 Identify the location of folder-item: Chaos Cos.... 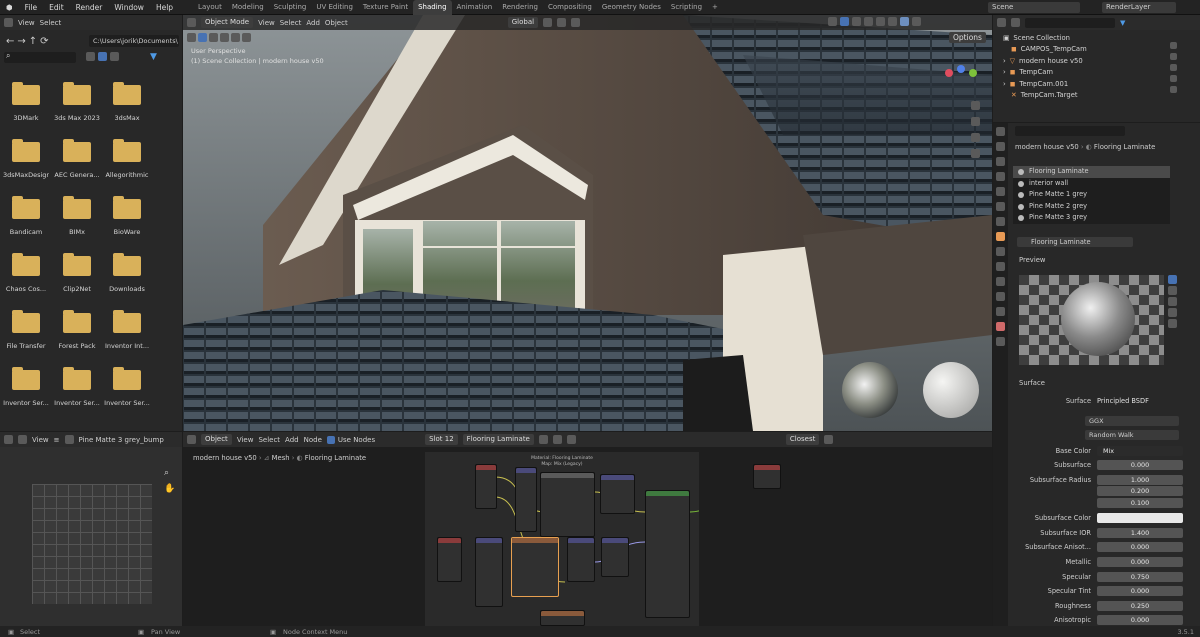
(26, 273).